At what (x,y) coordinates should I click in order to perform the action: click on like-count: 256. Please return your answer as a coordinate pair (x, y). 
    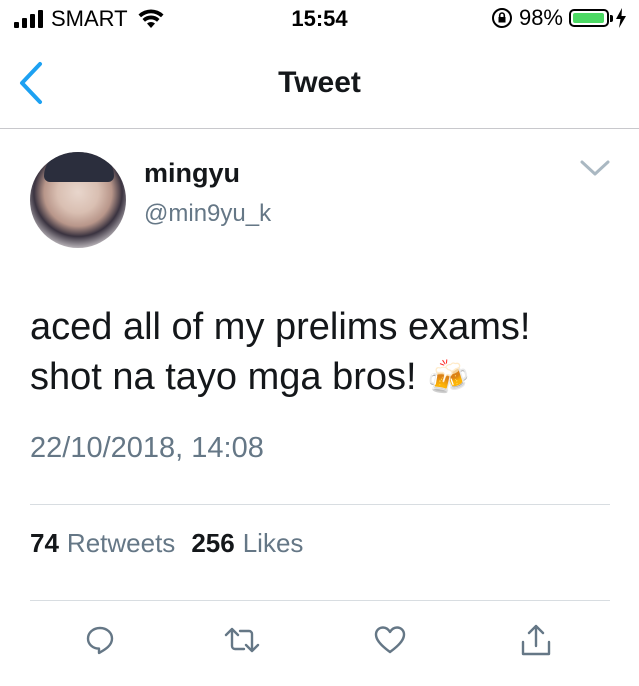
    Looking at the image, I should click on (212, 543).